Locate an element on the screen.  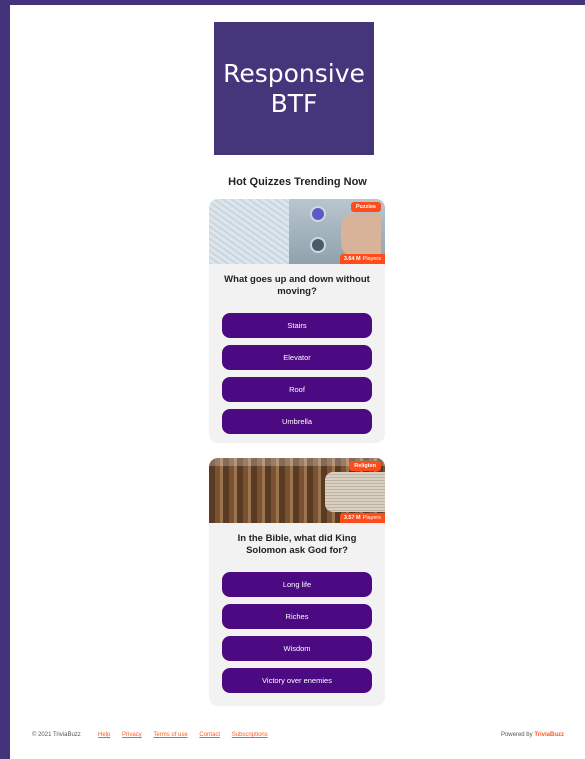
answer-button: Victory over enemies is located at coordinates (297, 680).